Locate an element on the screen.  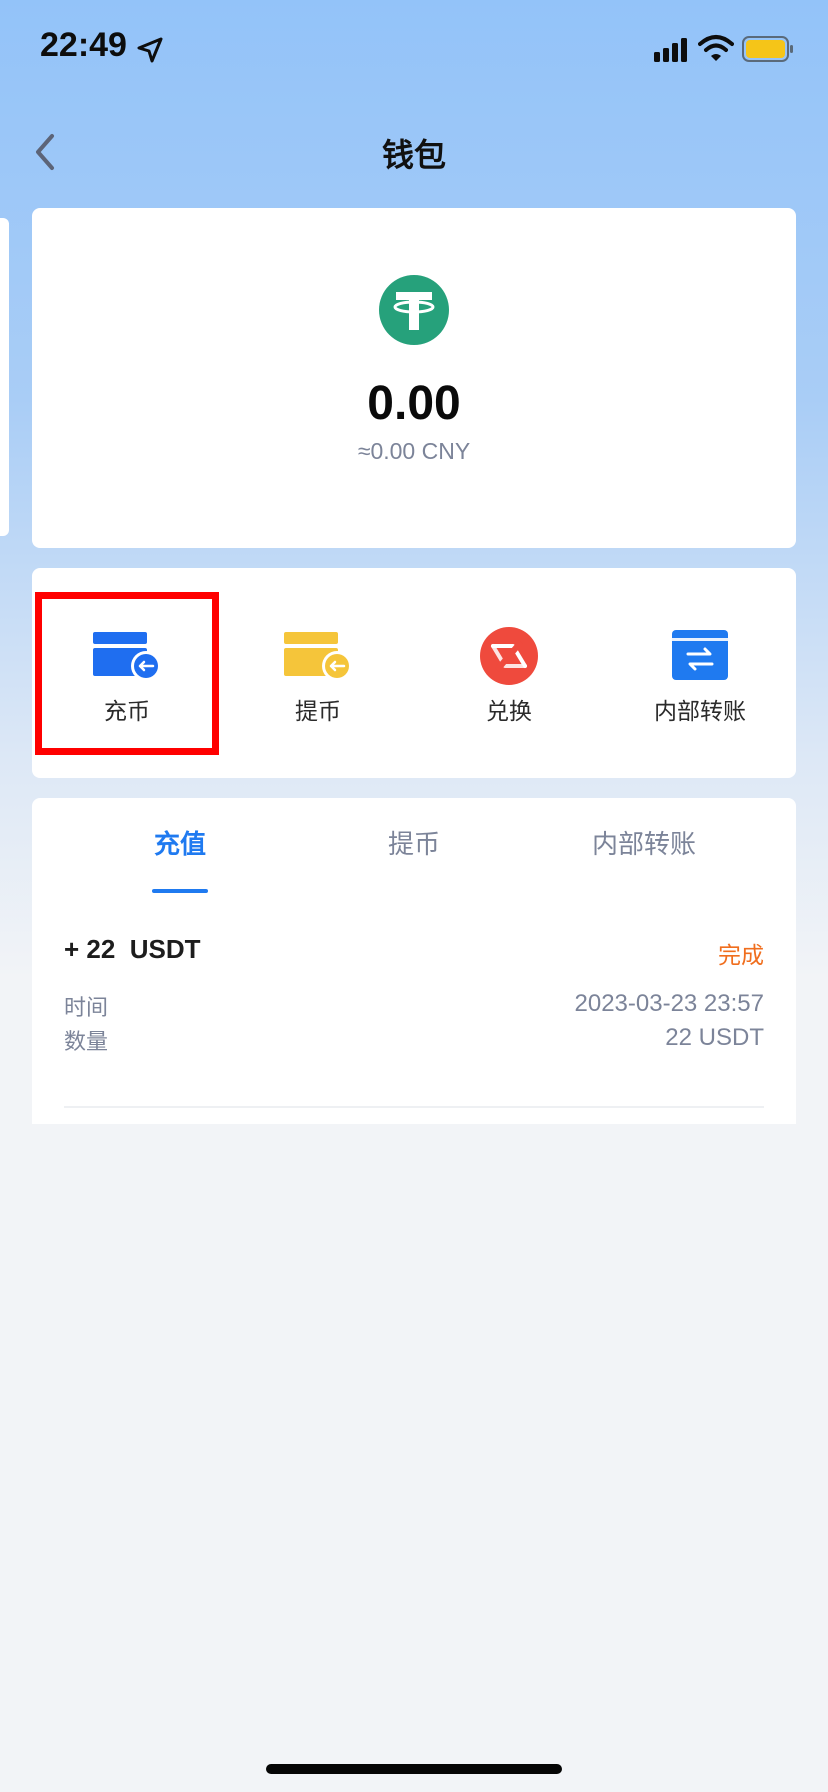
withdraw-card-icon is located at coordinates (318, 656).